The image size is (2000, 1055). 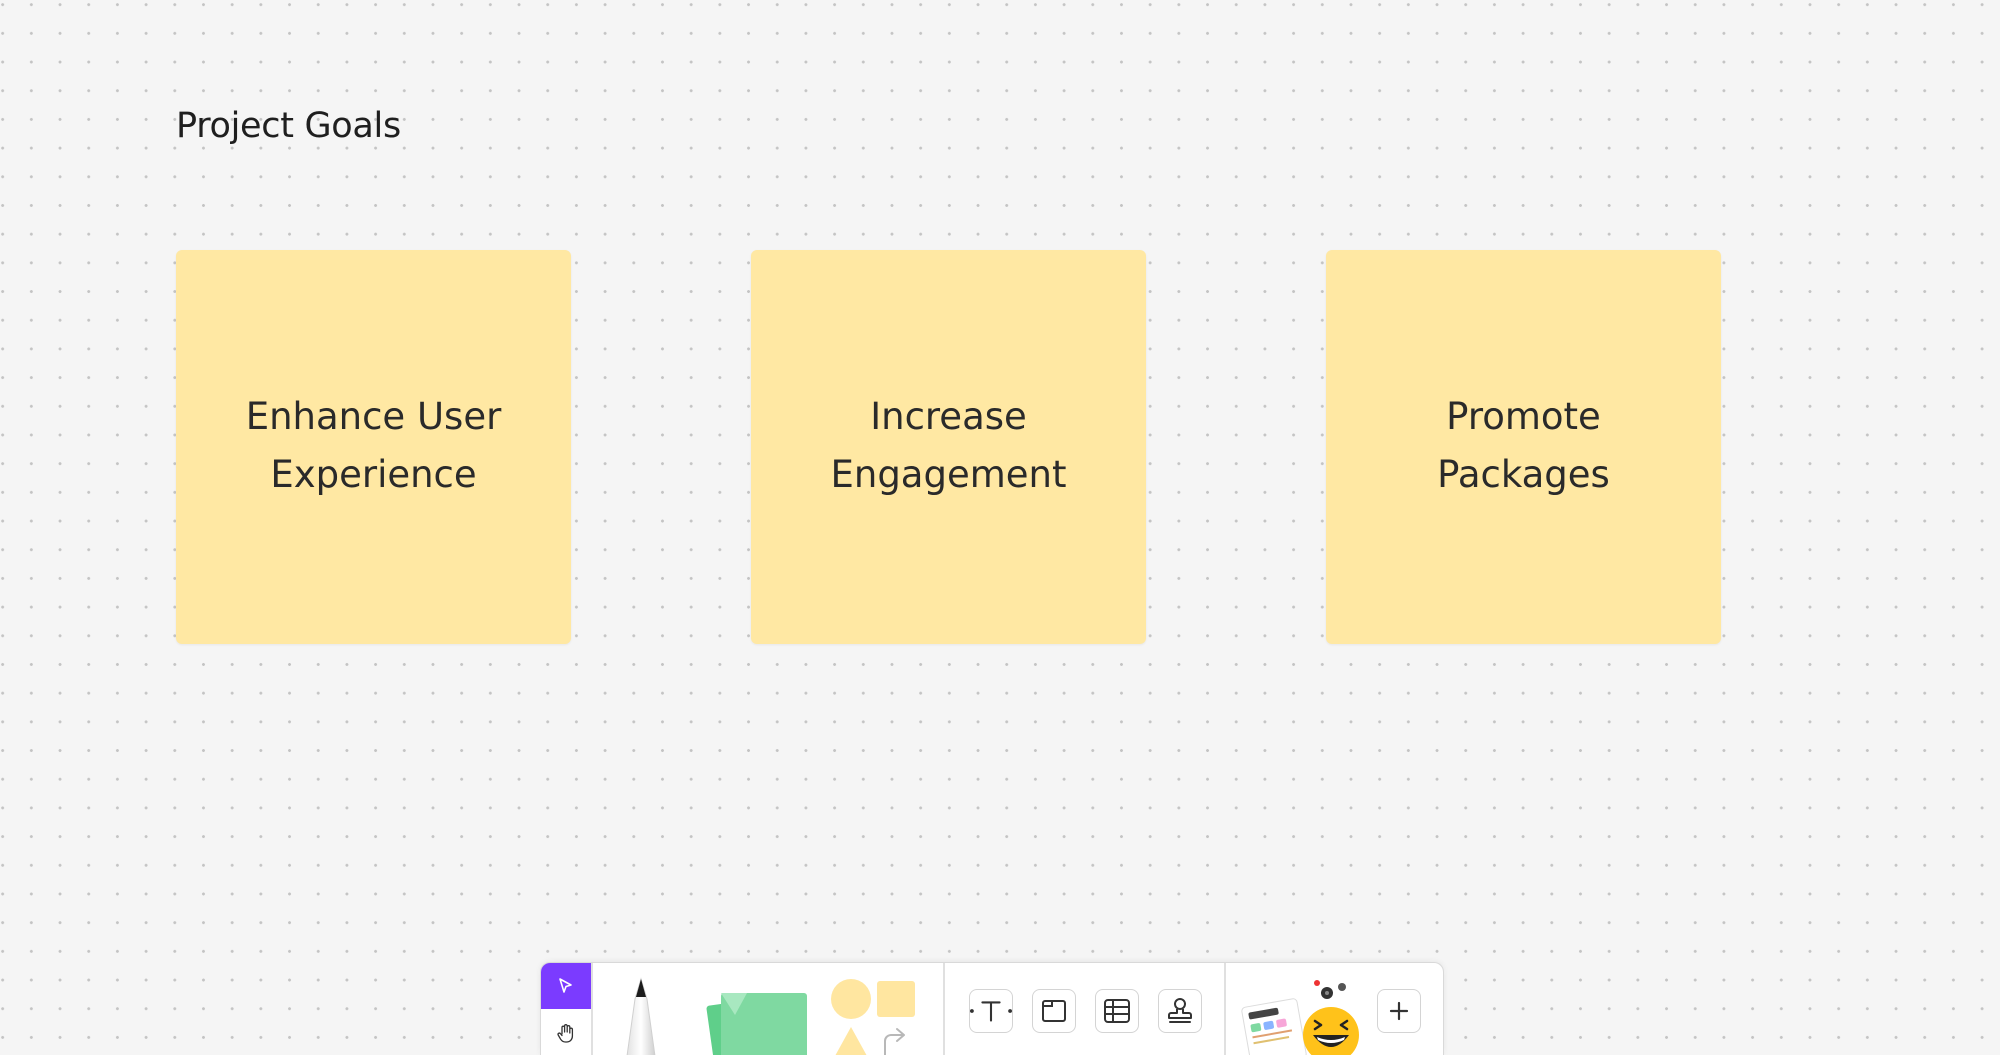 I want to click on sticky-note-text: Enhance User Experience, so click(x=373, y=445).